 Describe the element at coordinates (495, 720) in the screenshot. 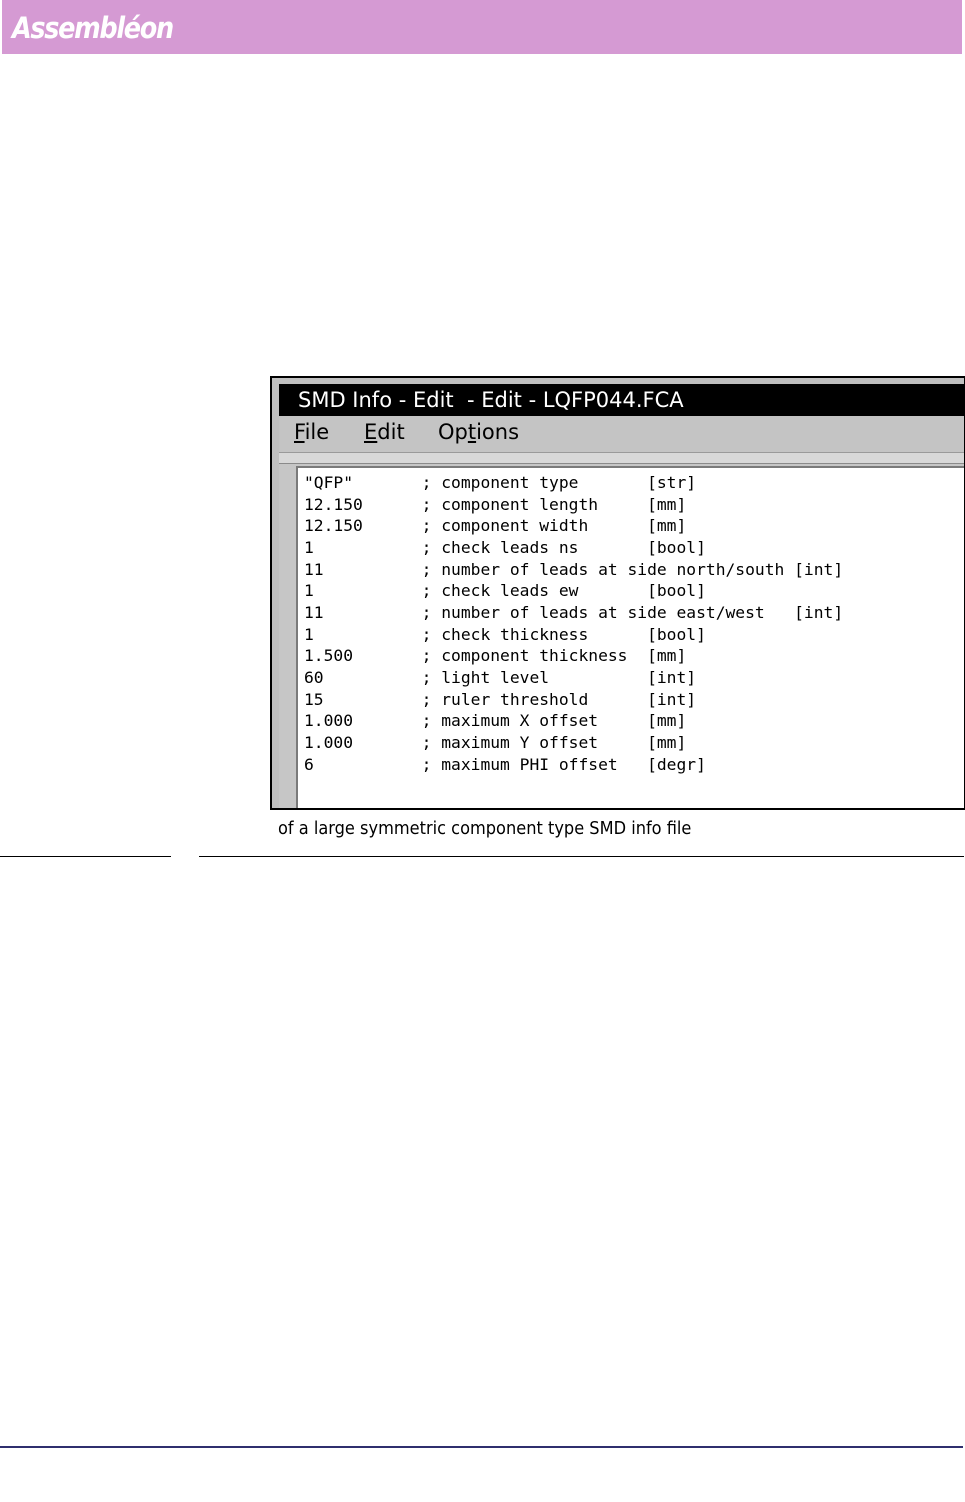

I see `code-line: 1.000 ; maximum X offset [mm]` at that location.